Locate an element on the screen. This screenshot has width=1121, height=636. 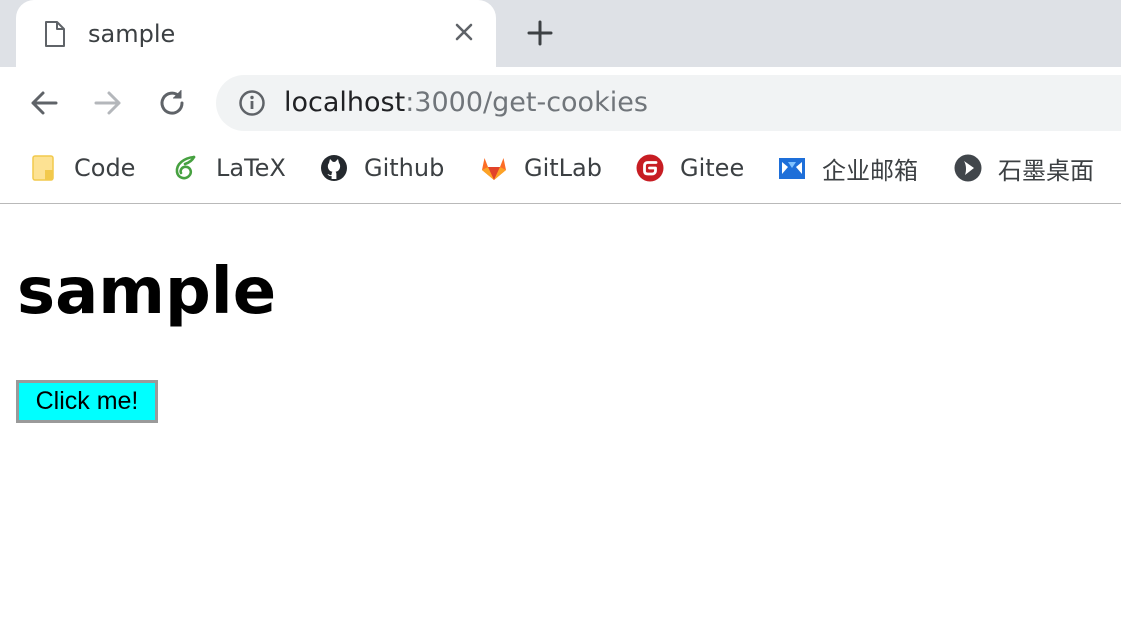
bookmark-label: Gitee is located at coordinates (712, 168).